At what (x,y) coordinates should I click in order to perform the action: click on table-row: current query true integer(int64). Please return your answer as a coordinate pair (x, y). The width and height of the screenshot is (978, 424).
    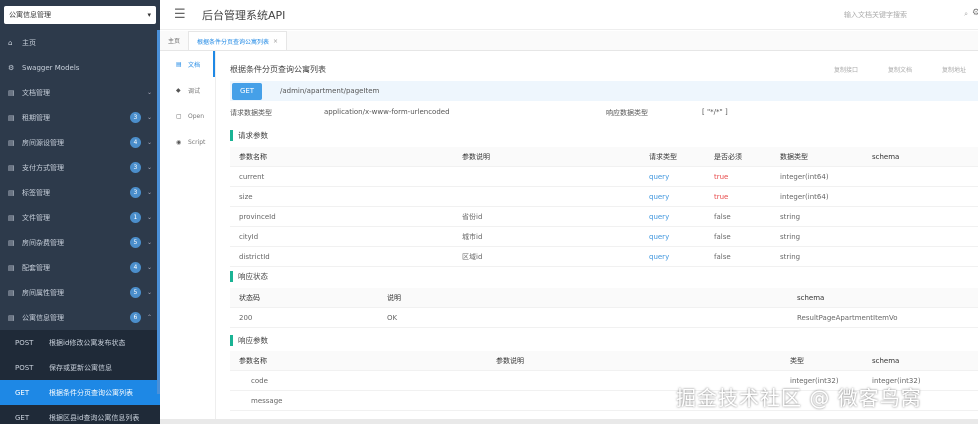
    Looking at the image, I should click on (604, 177).